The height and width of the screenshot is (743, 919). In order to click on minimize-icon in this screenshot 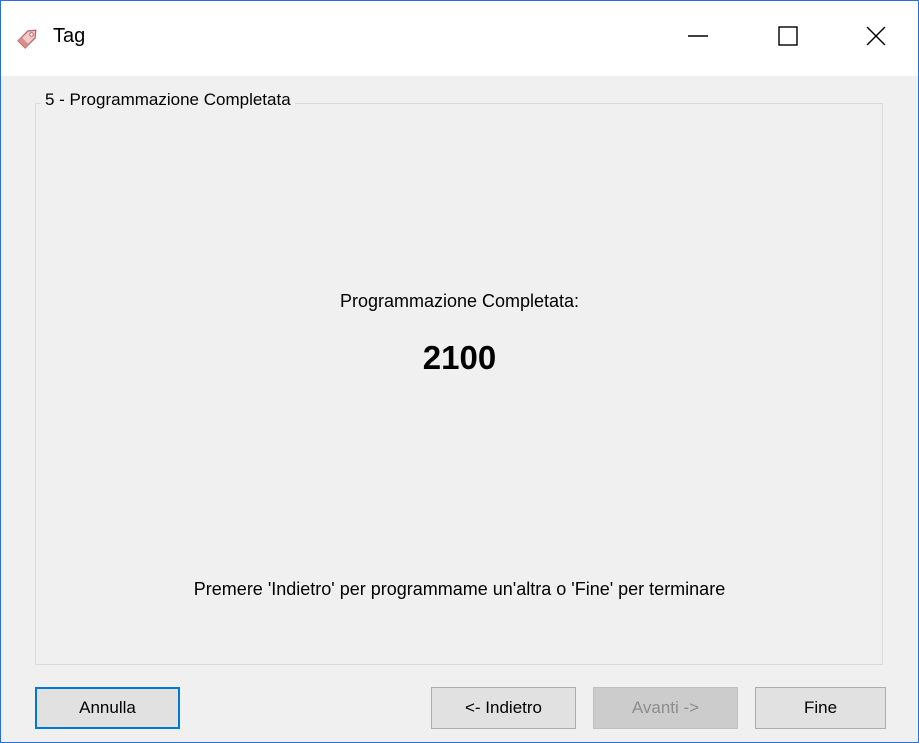, I will do `click(698, 38)`.